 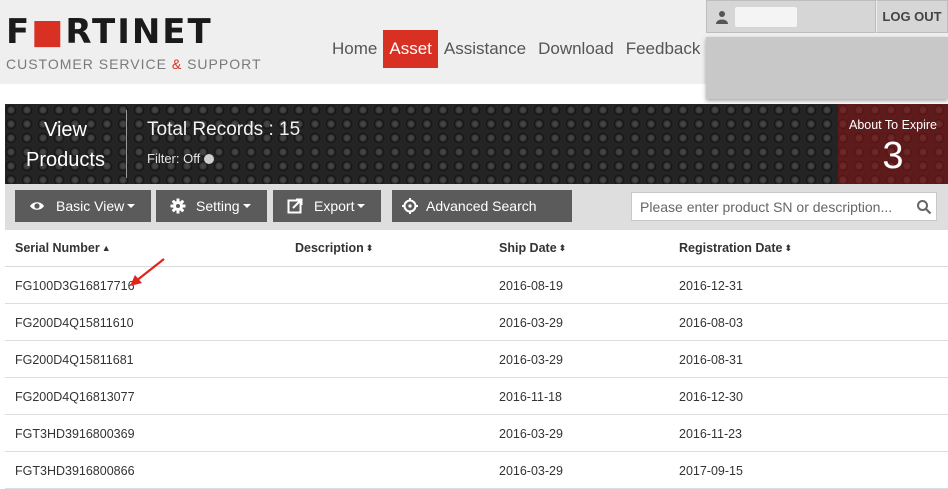 What do you see at coordinates (912, 16) in the screenshot?
I see `logout-button: LOG OUT` at bounding box center [912, 16].